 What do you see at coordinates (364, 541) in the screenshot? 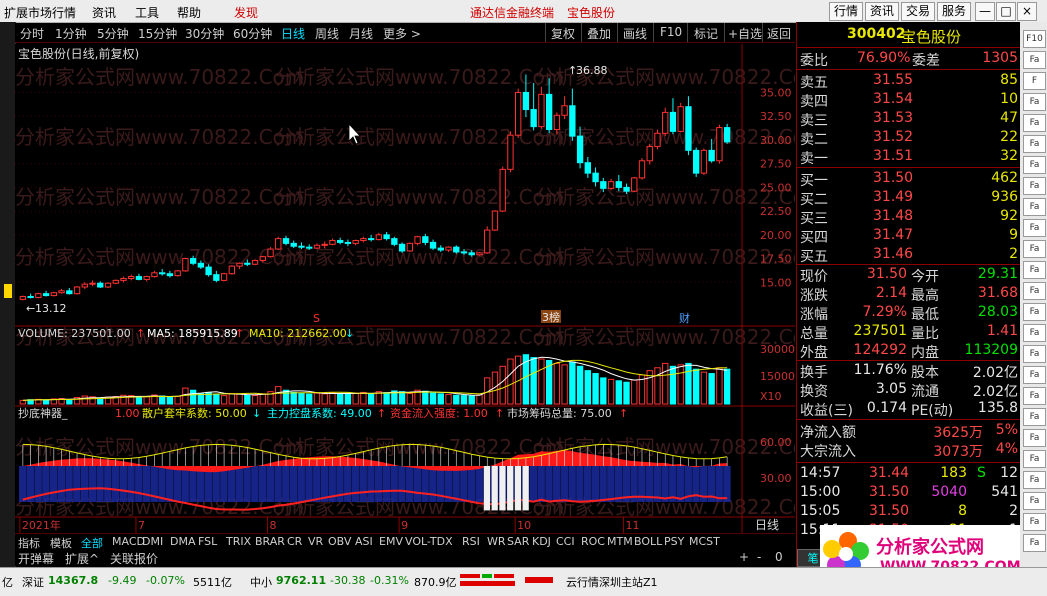
I see `indicator-tab: ASI` at bounding box center [364, 541].